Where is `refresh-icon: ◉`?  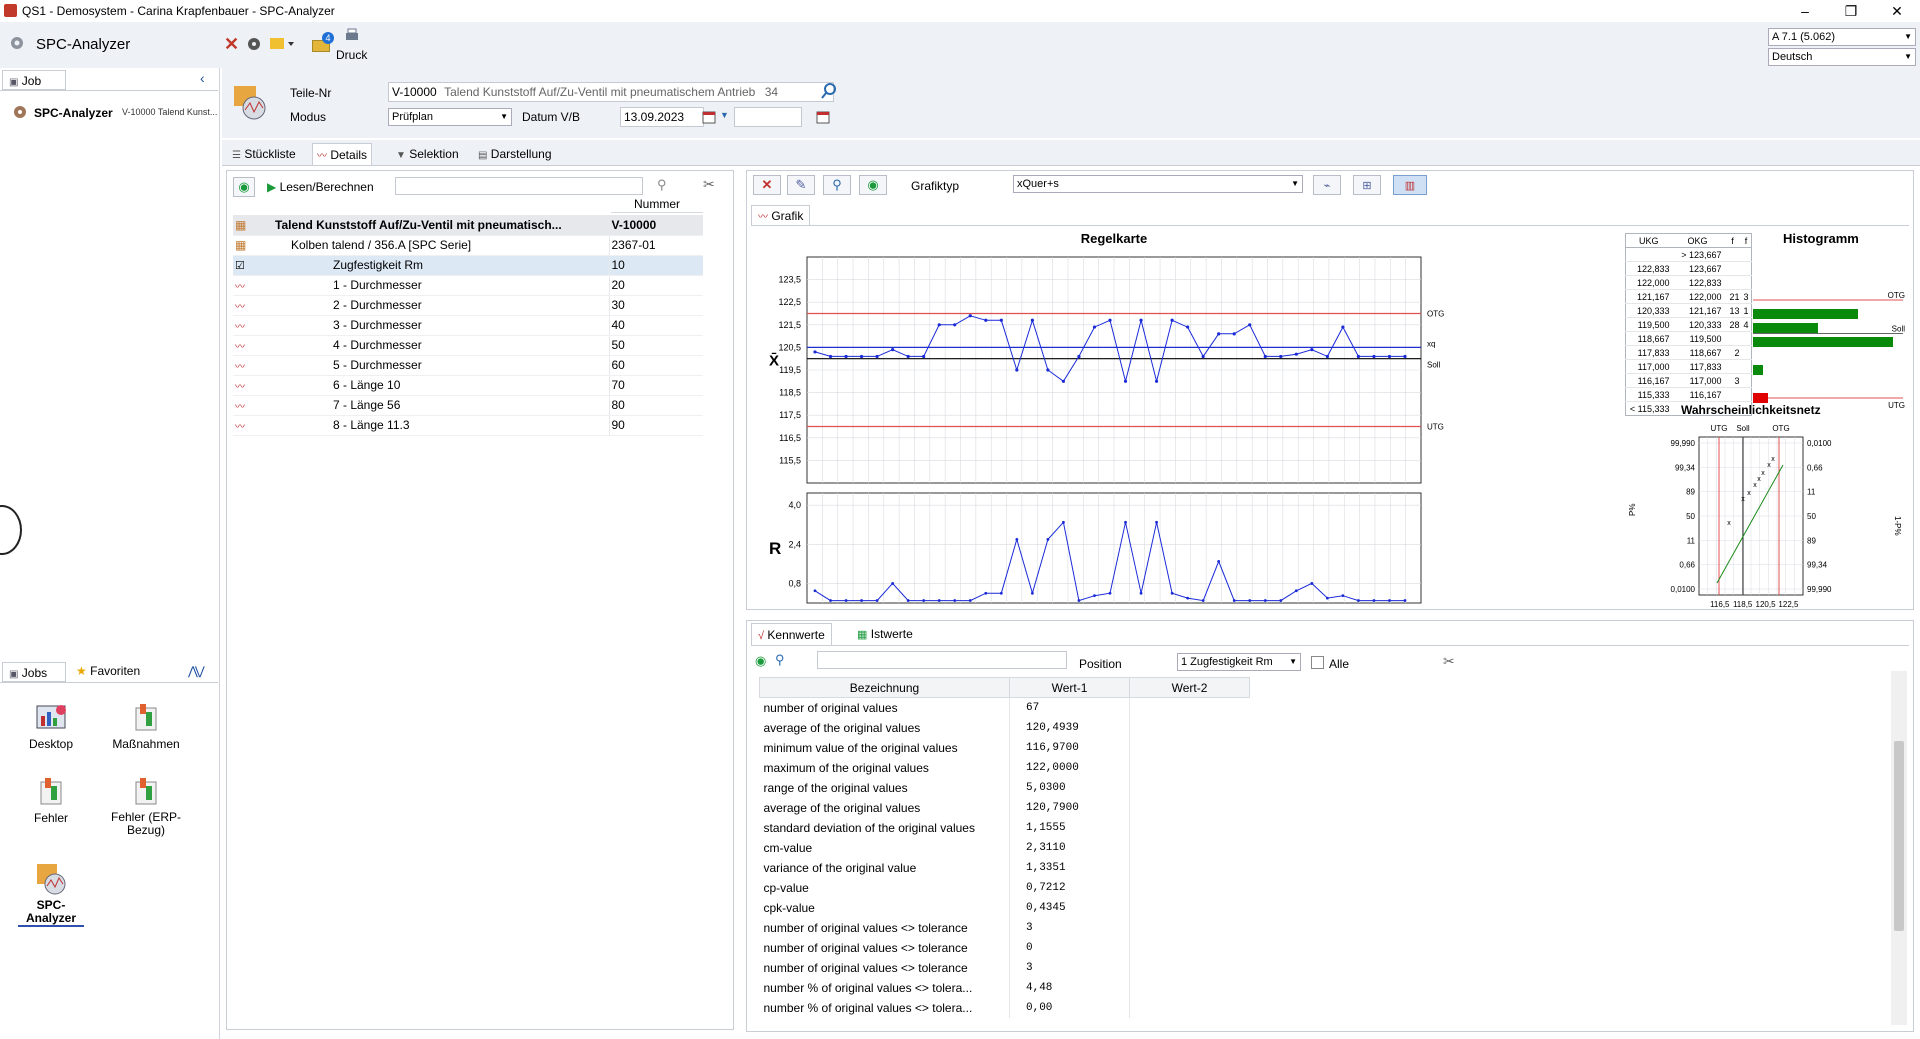 refresh-icon: ◉ is located at coordinates (760, 661).